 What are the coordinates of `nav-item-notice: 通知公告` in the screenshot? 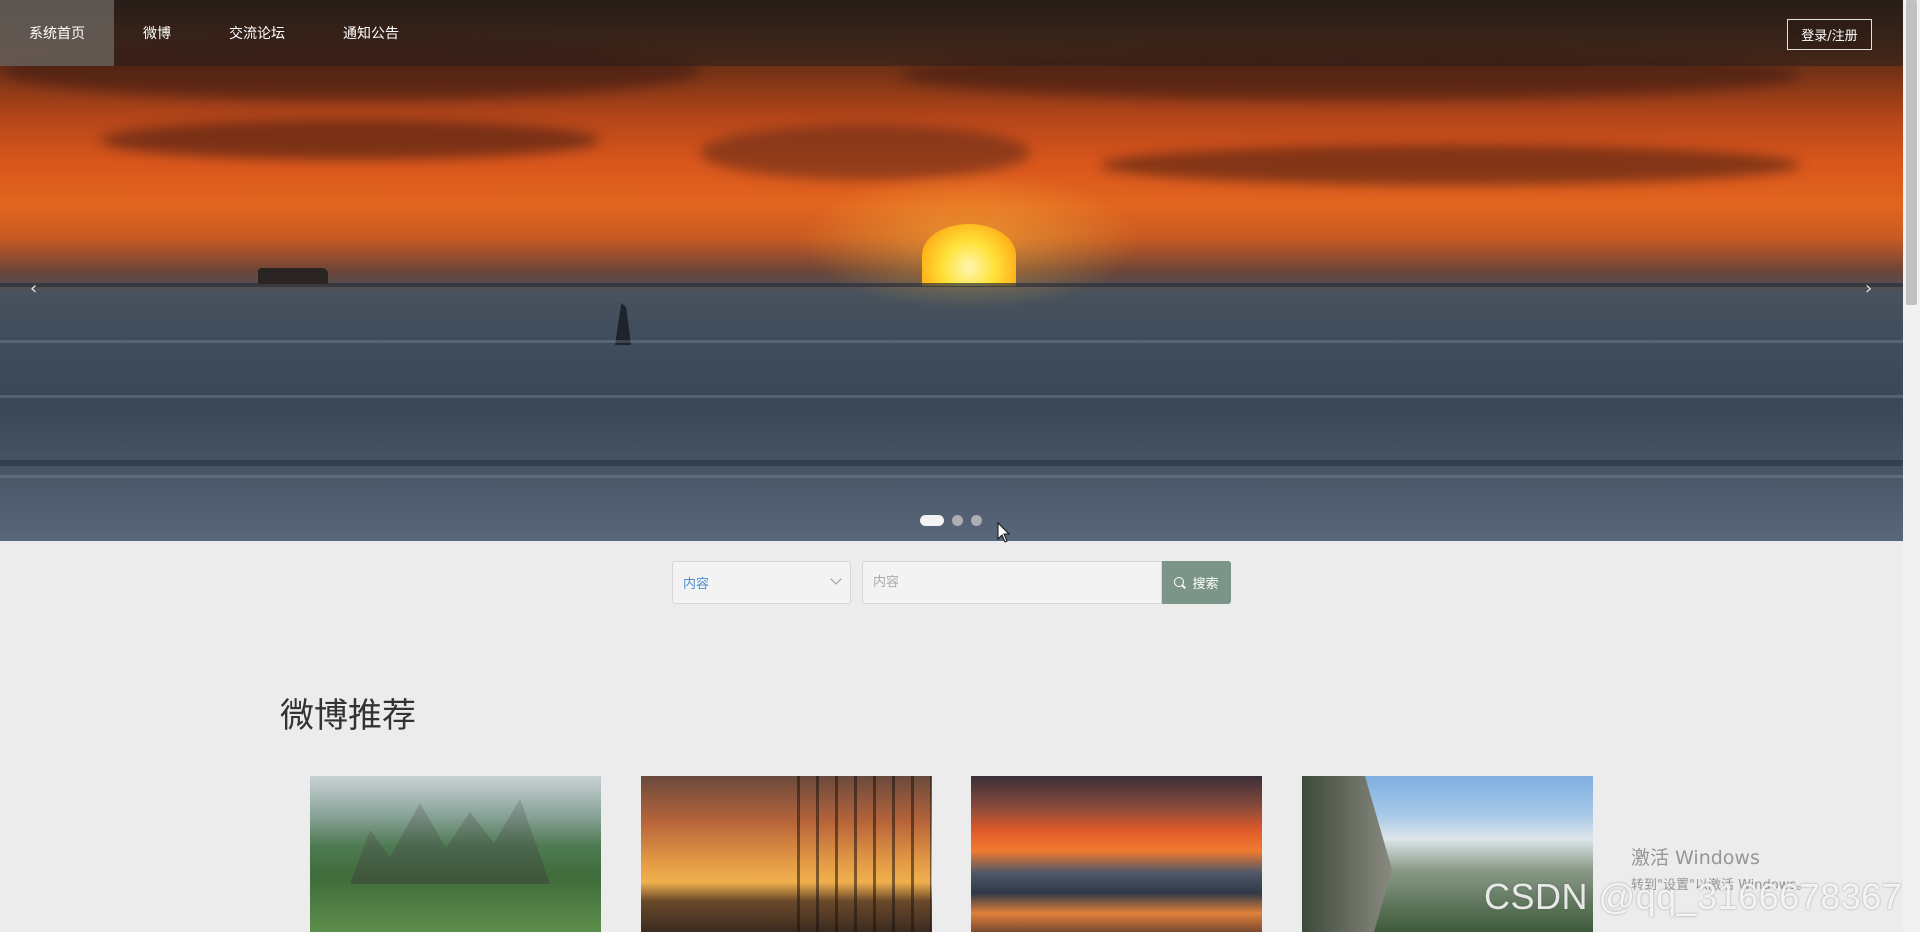 It's located at (371, 33).